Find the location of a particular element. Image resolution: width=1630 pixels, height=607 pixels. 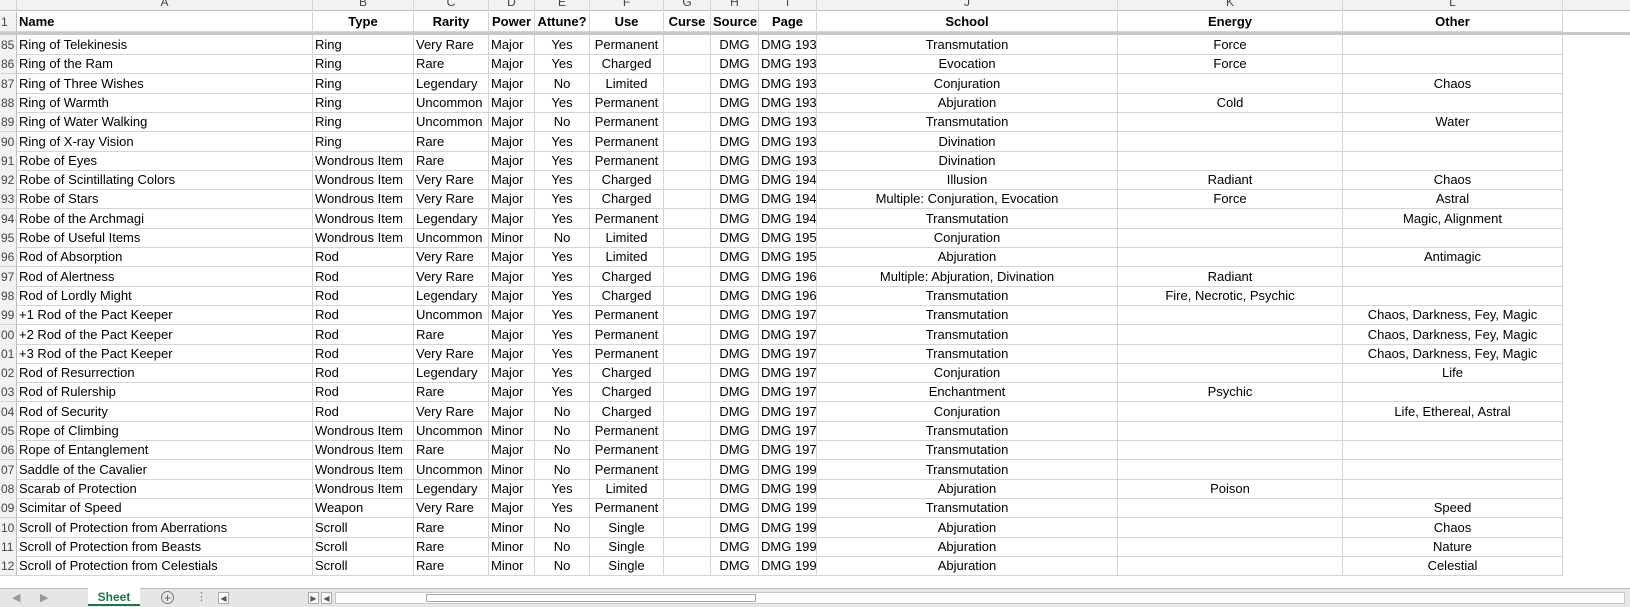

table-cell: Uncommon is located at coordinates (451, 238).